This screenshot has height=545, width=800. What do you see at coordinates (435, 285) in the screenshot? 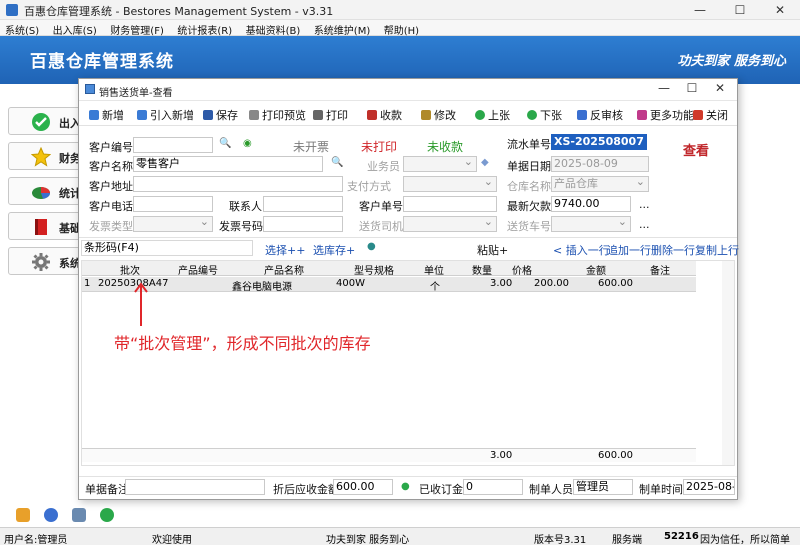
I see `unit-cell: 个` at bounding box center [435, 285].